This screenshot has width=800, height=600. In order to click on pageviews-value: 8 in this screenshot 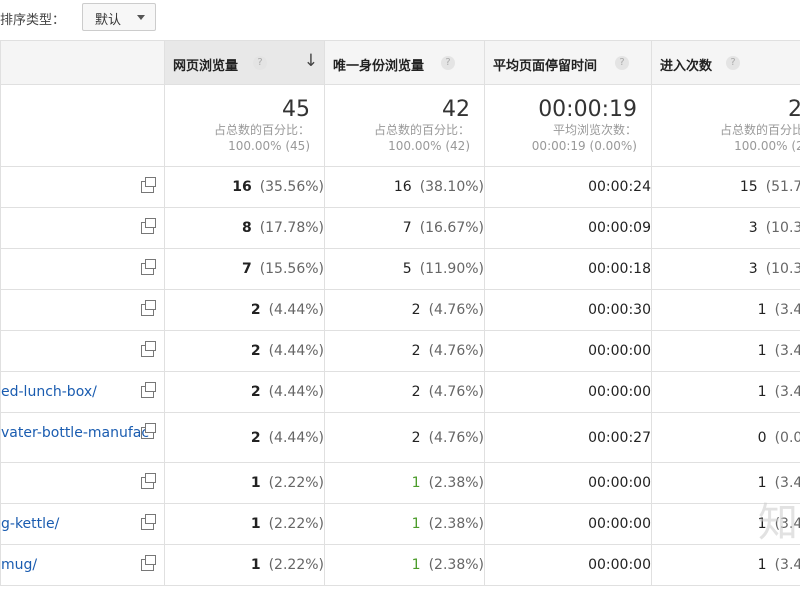, I will do `click(246, 228)`.